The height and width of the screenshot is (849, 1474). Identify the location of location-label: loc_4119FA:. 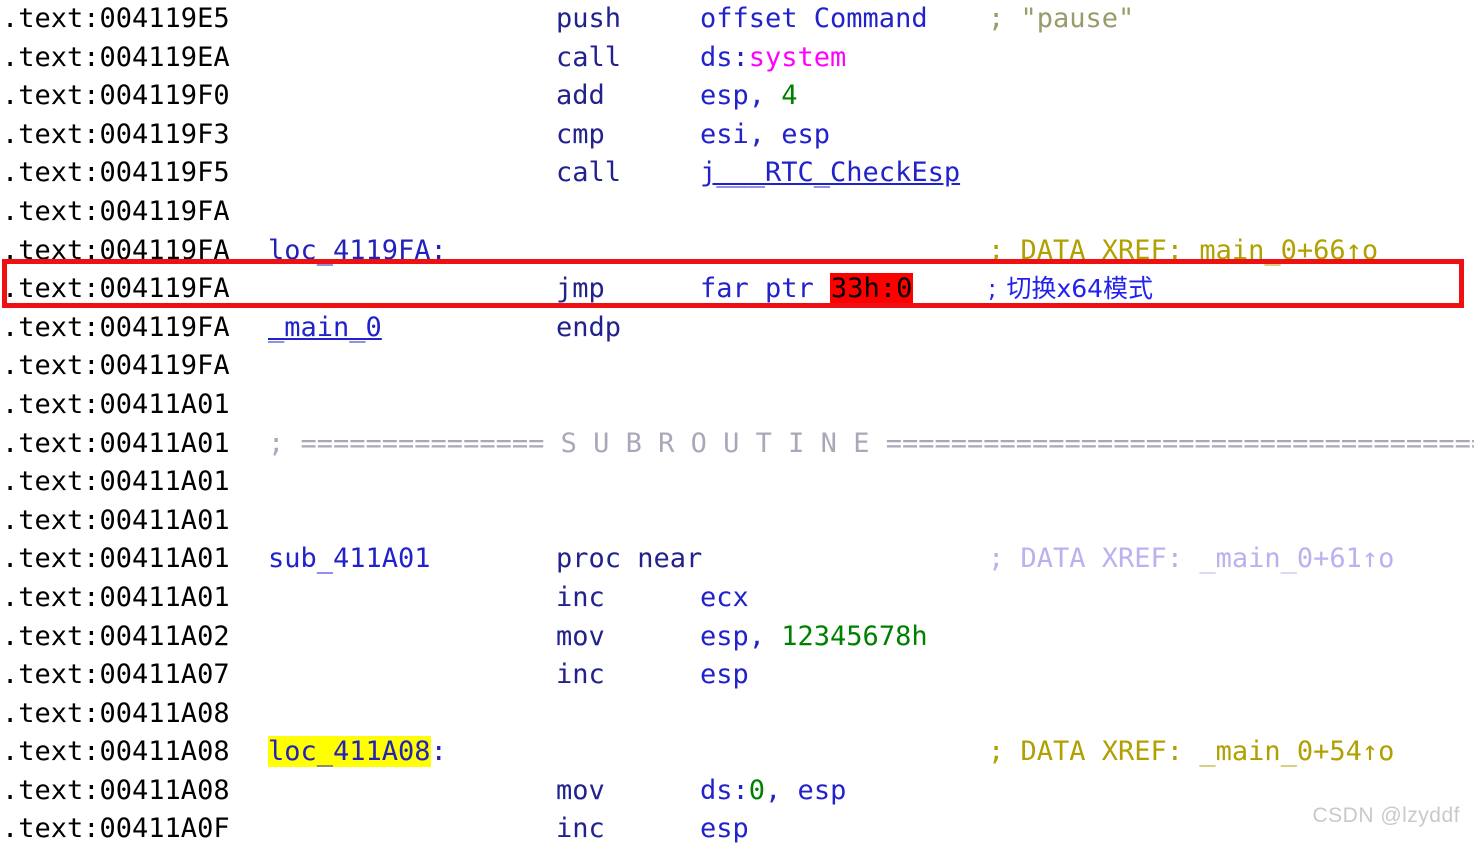
(357, 251).